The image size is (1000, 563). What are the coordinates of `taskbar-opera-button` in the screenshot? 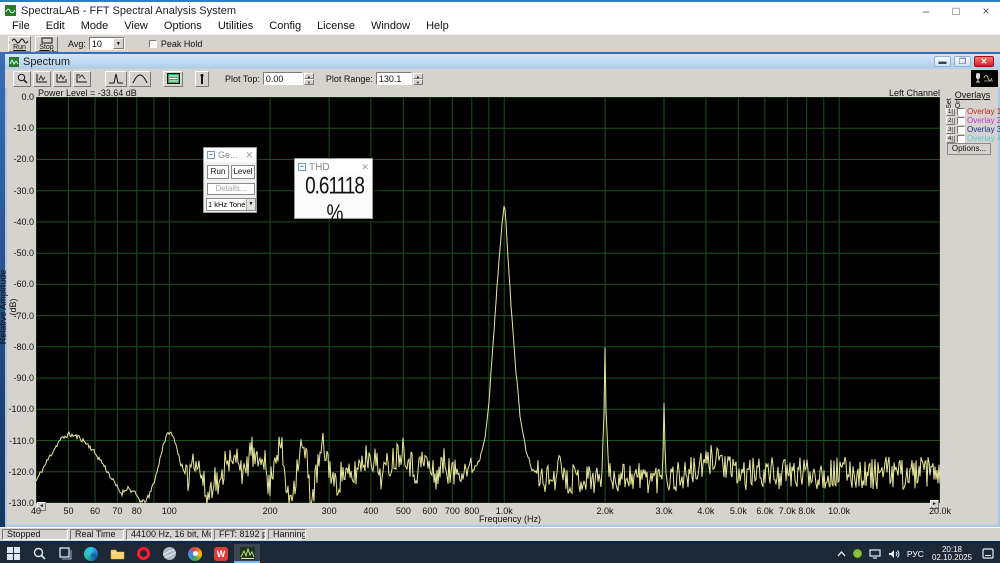 It's located at (143, 553).